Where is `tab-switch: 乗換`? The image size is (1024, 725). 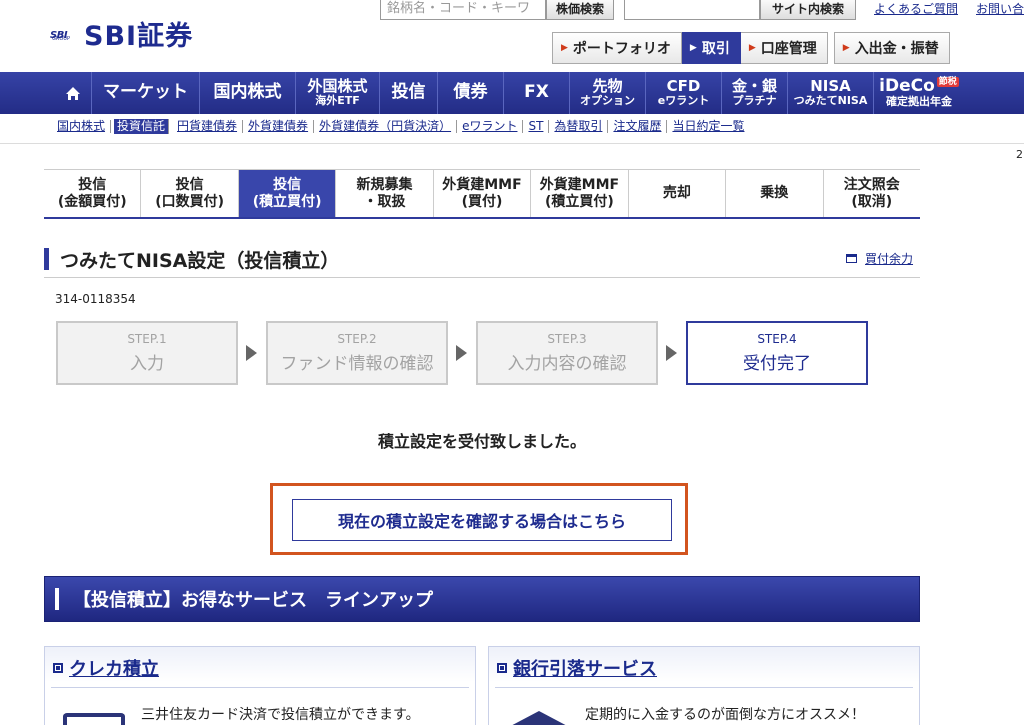
tab-switch: 乗換 is located at coordinates (774, 193).